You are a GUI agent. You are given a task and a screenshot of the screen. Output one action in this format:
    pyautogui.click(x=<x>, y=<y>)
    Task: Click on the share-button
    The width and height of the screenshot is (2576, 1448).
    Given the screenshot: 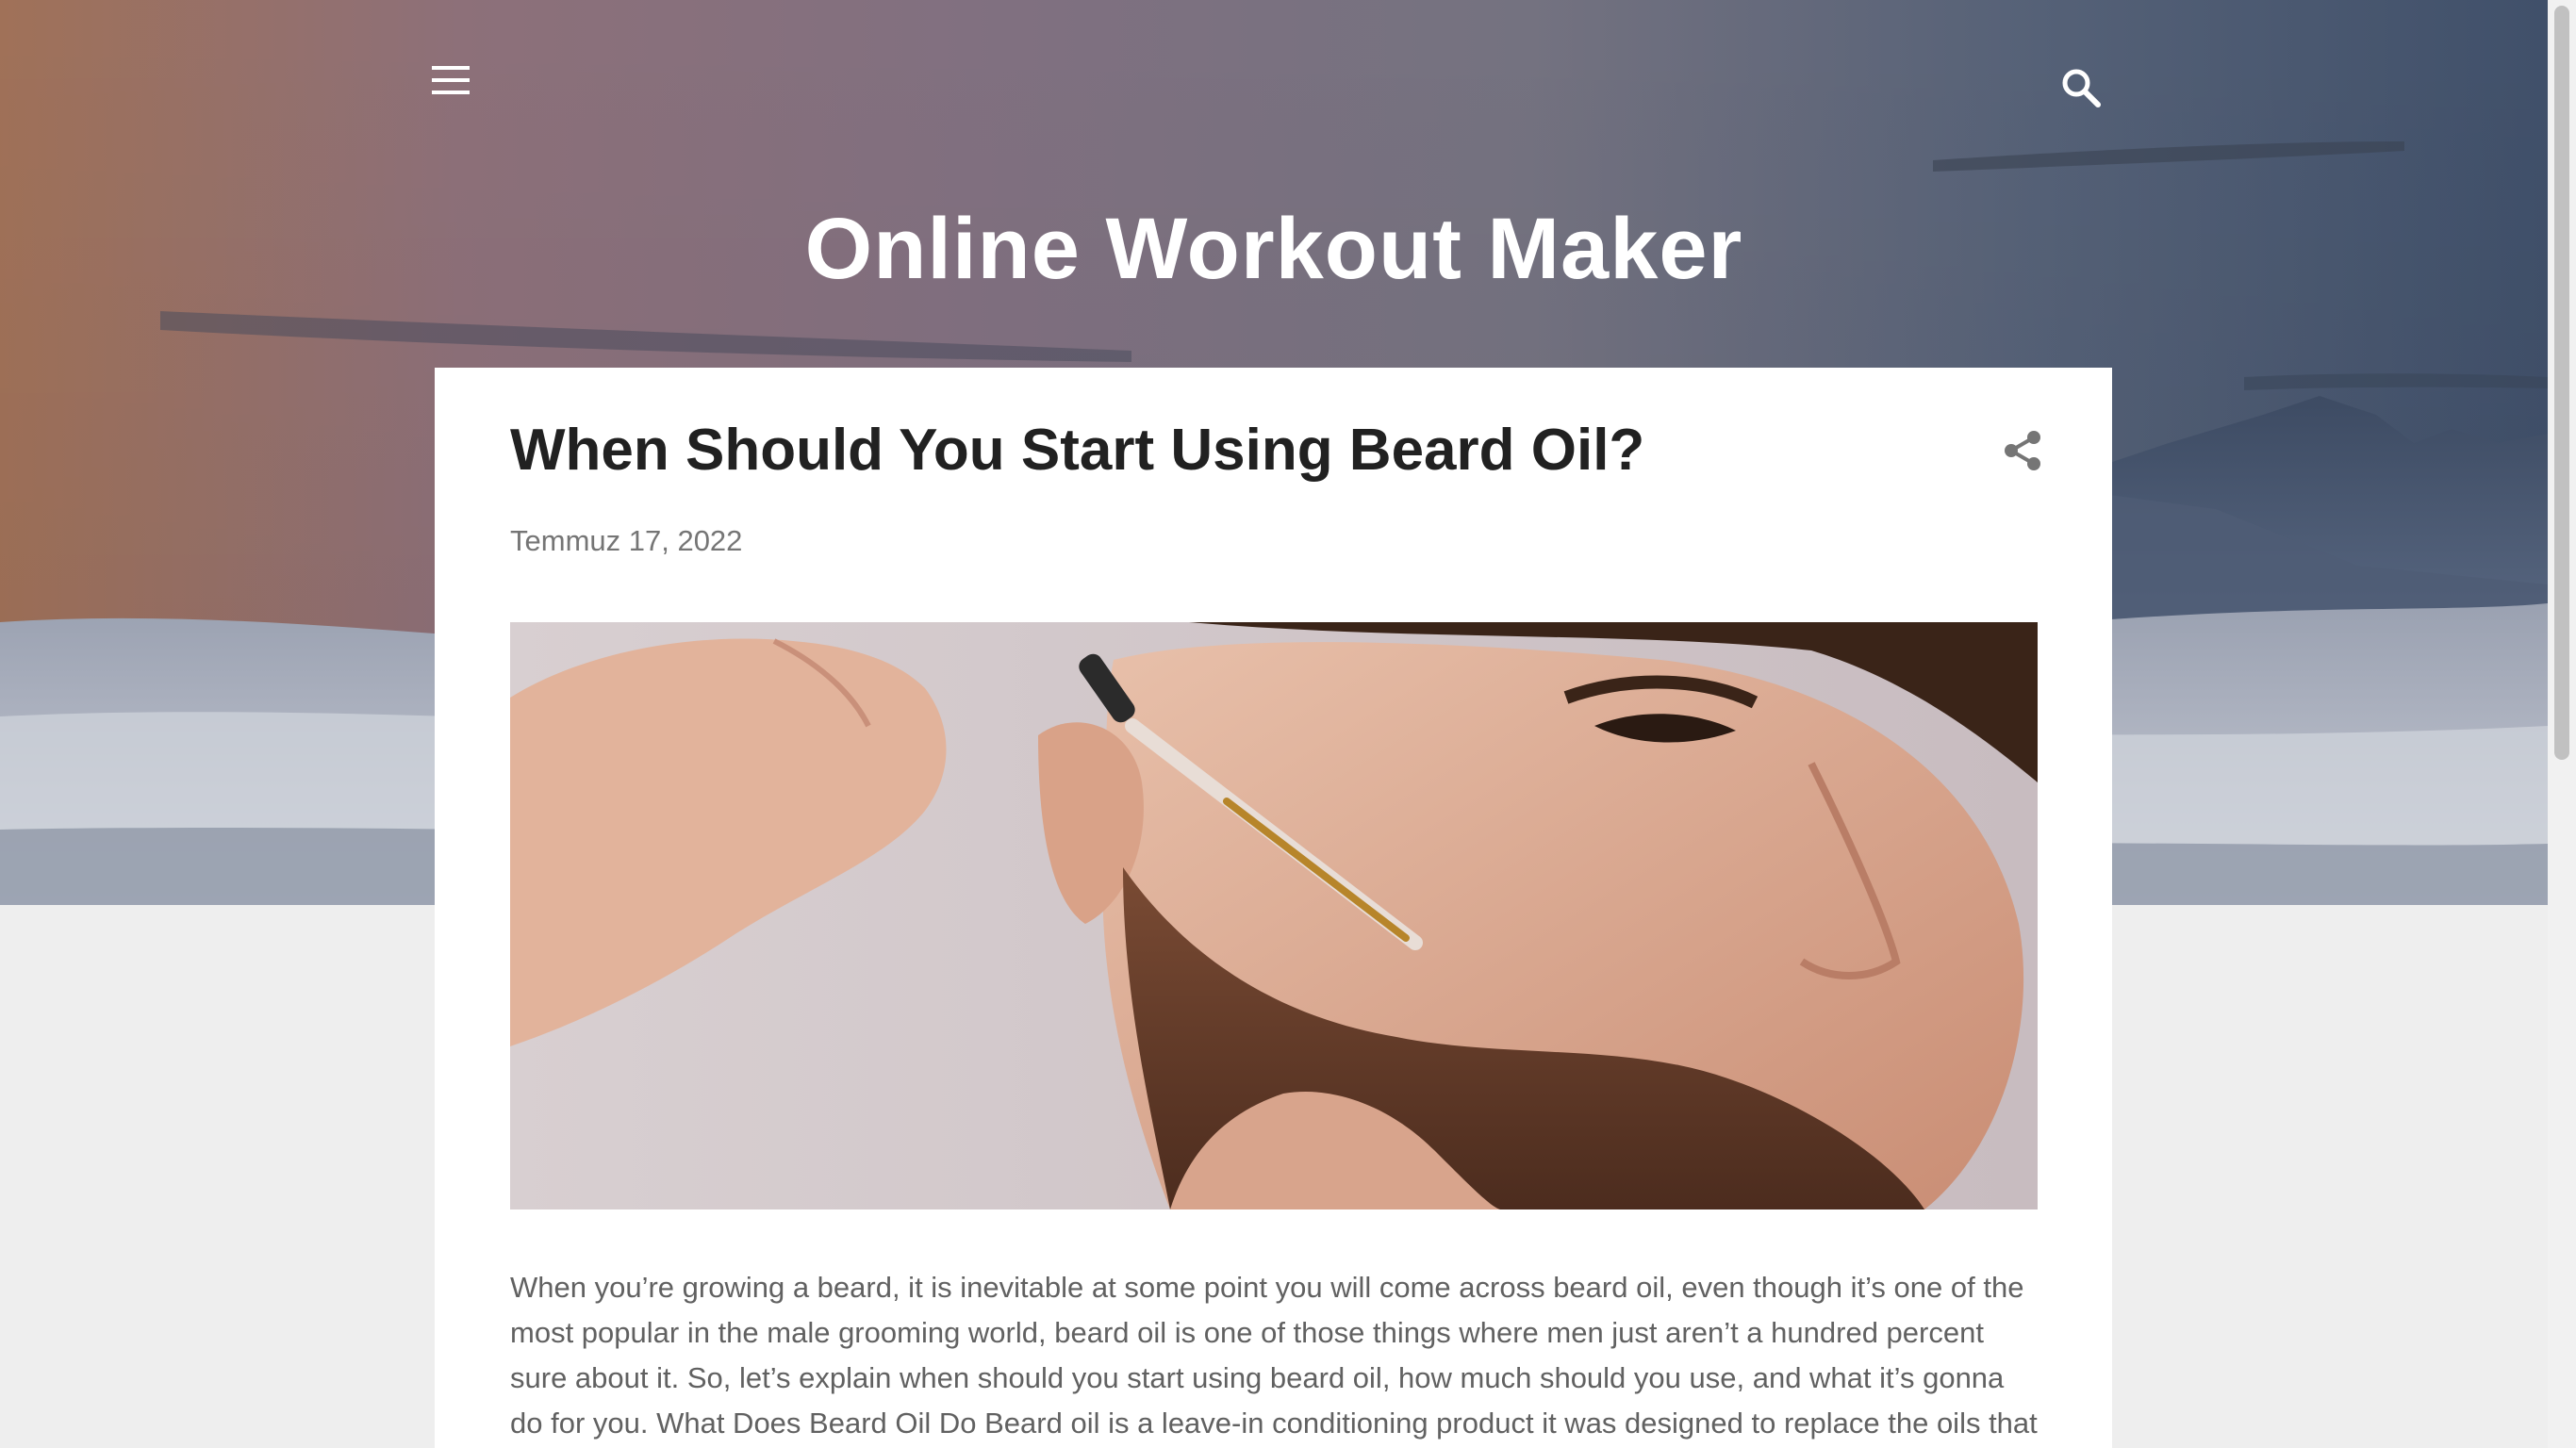 What is the action you would take?
    pyautogui.click(x=2022, y=450)
    